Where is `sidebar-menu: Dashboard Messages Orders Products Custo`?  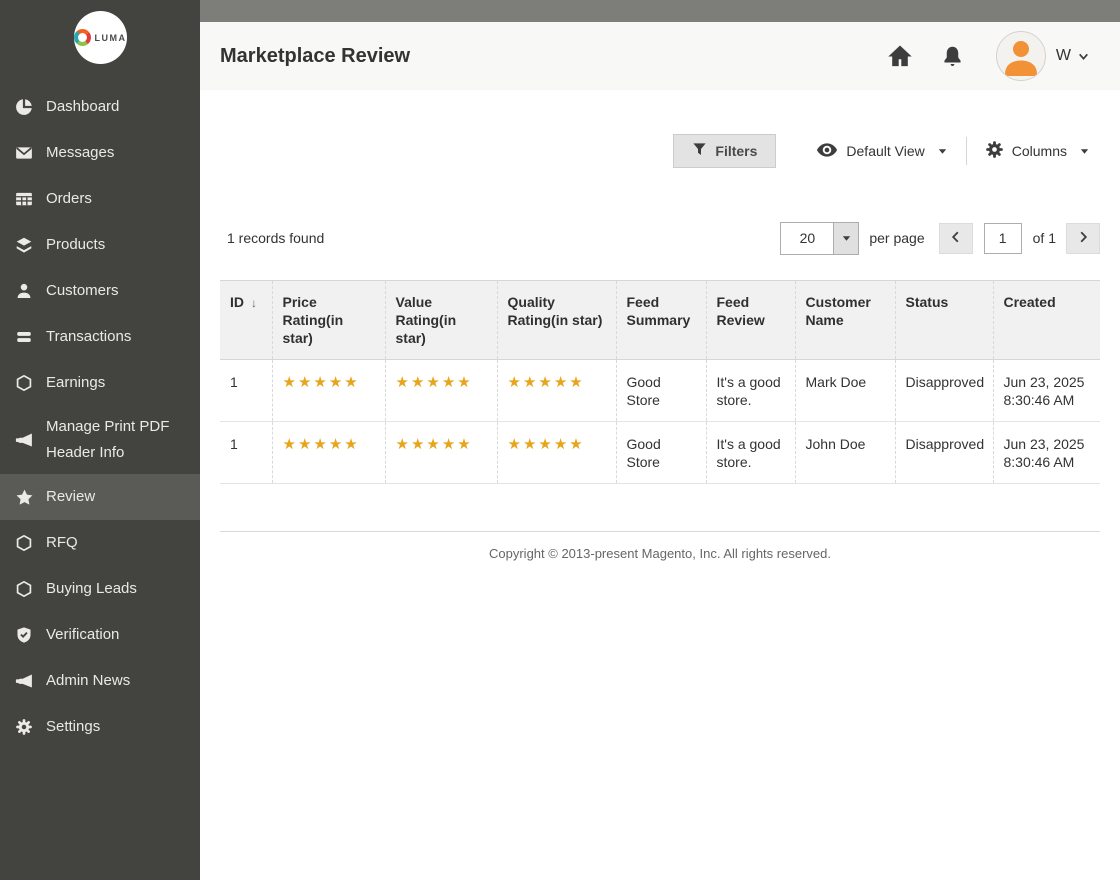
sidebar-menu: Dashboard Messages Orders Products Custo is located at coordinates (100, 417).